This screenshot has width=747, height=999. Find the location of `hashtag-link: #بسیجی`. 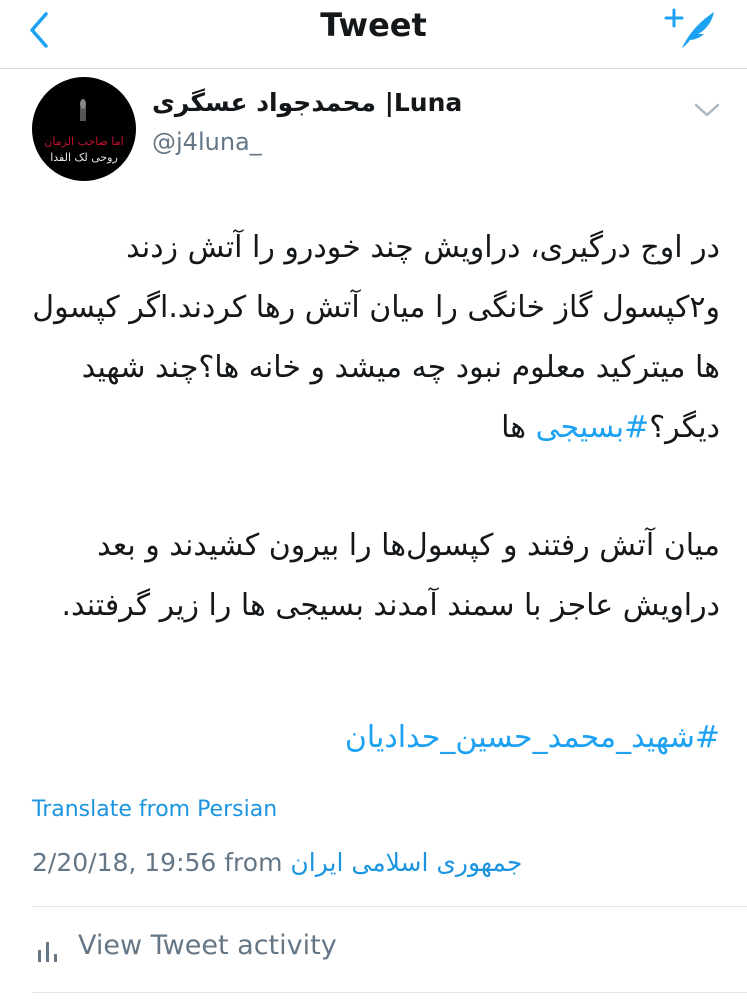

hashtag-link: #بسیجی is located at coordinates (593, 427).